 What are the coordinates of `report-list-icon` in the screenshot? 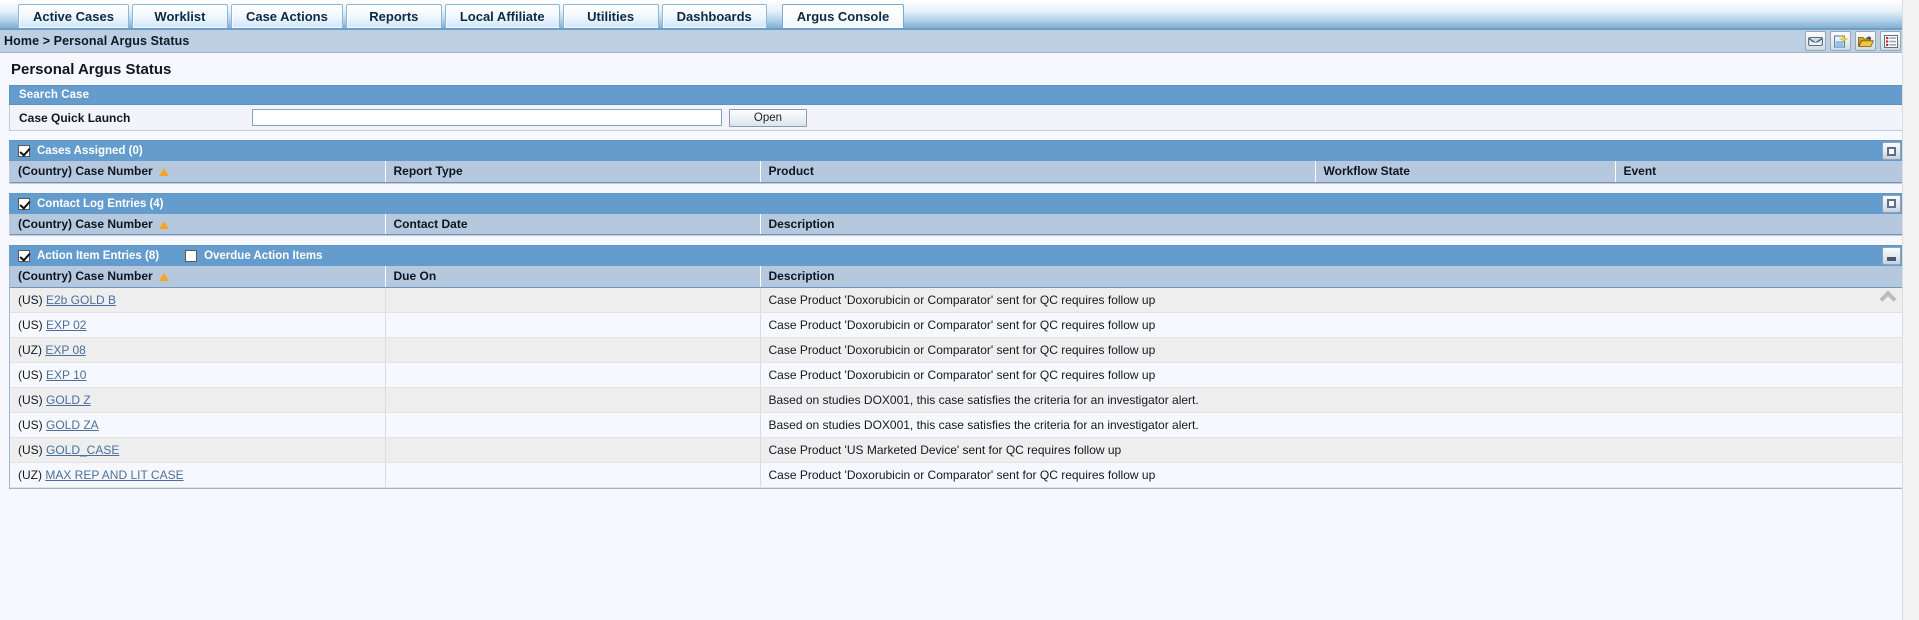 It's located at (1890, 41).